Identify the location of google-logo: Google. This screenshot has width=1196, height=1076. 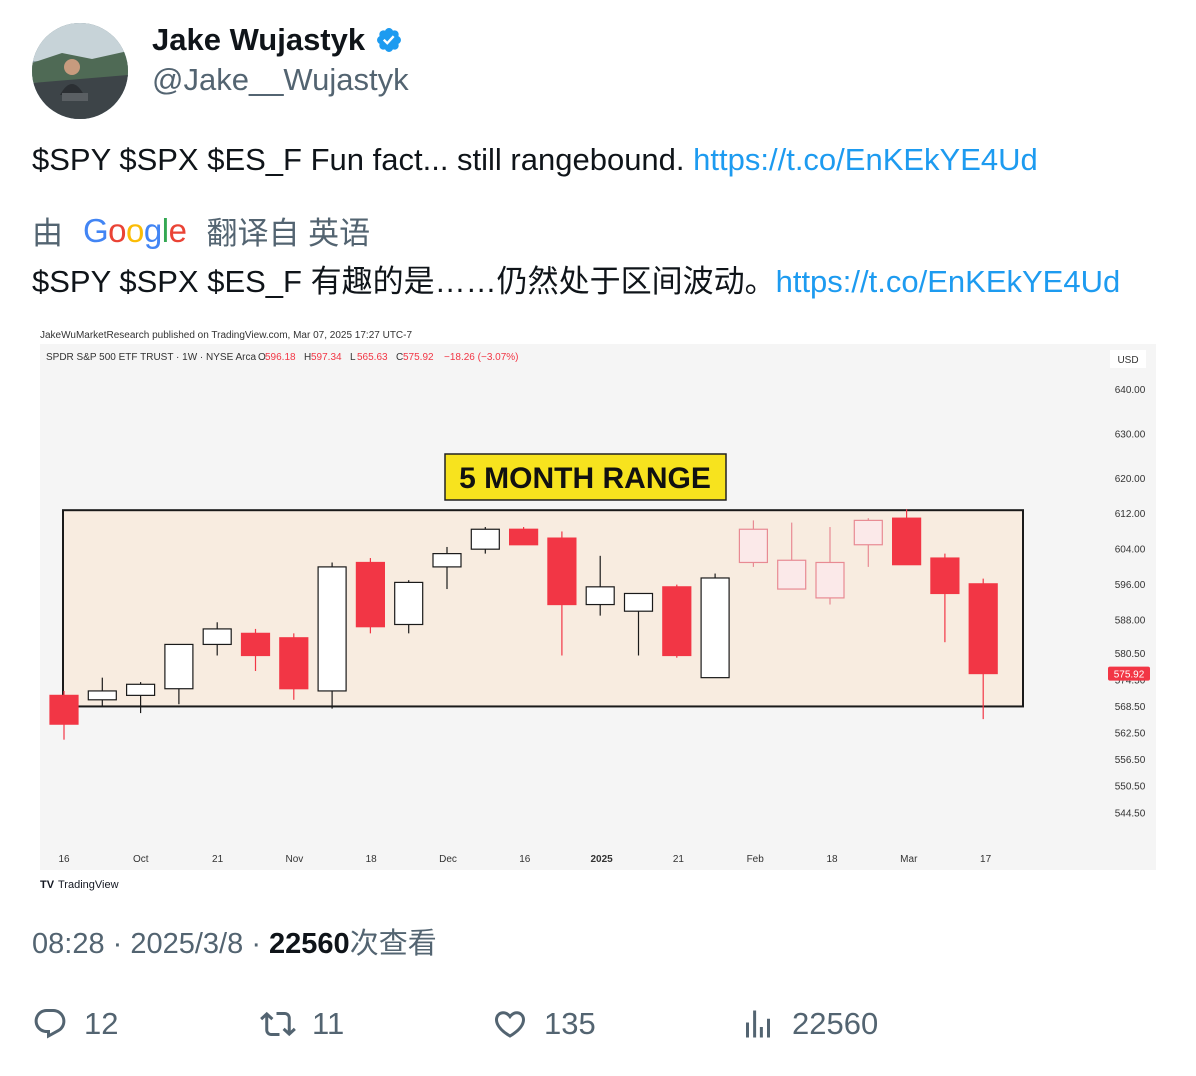
(135, 230).